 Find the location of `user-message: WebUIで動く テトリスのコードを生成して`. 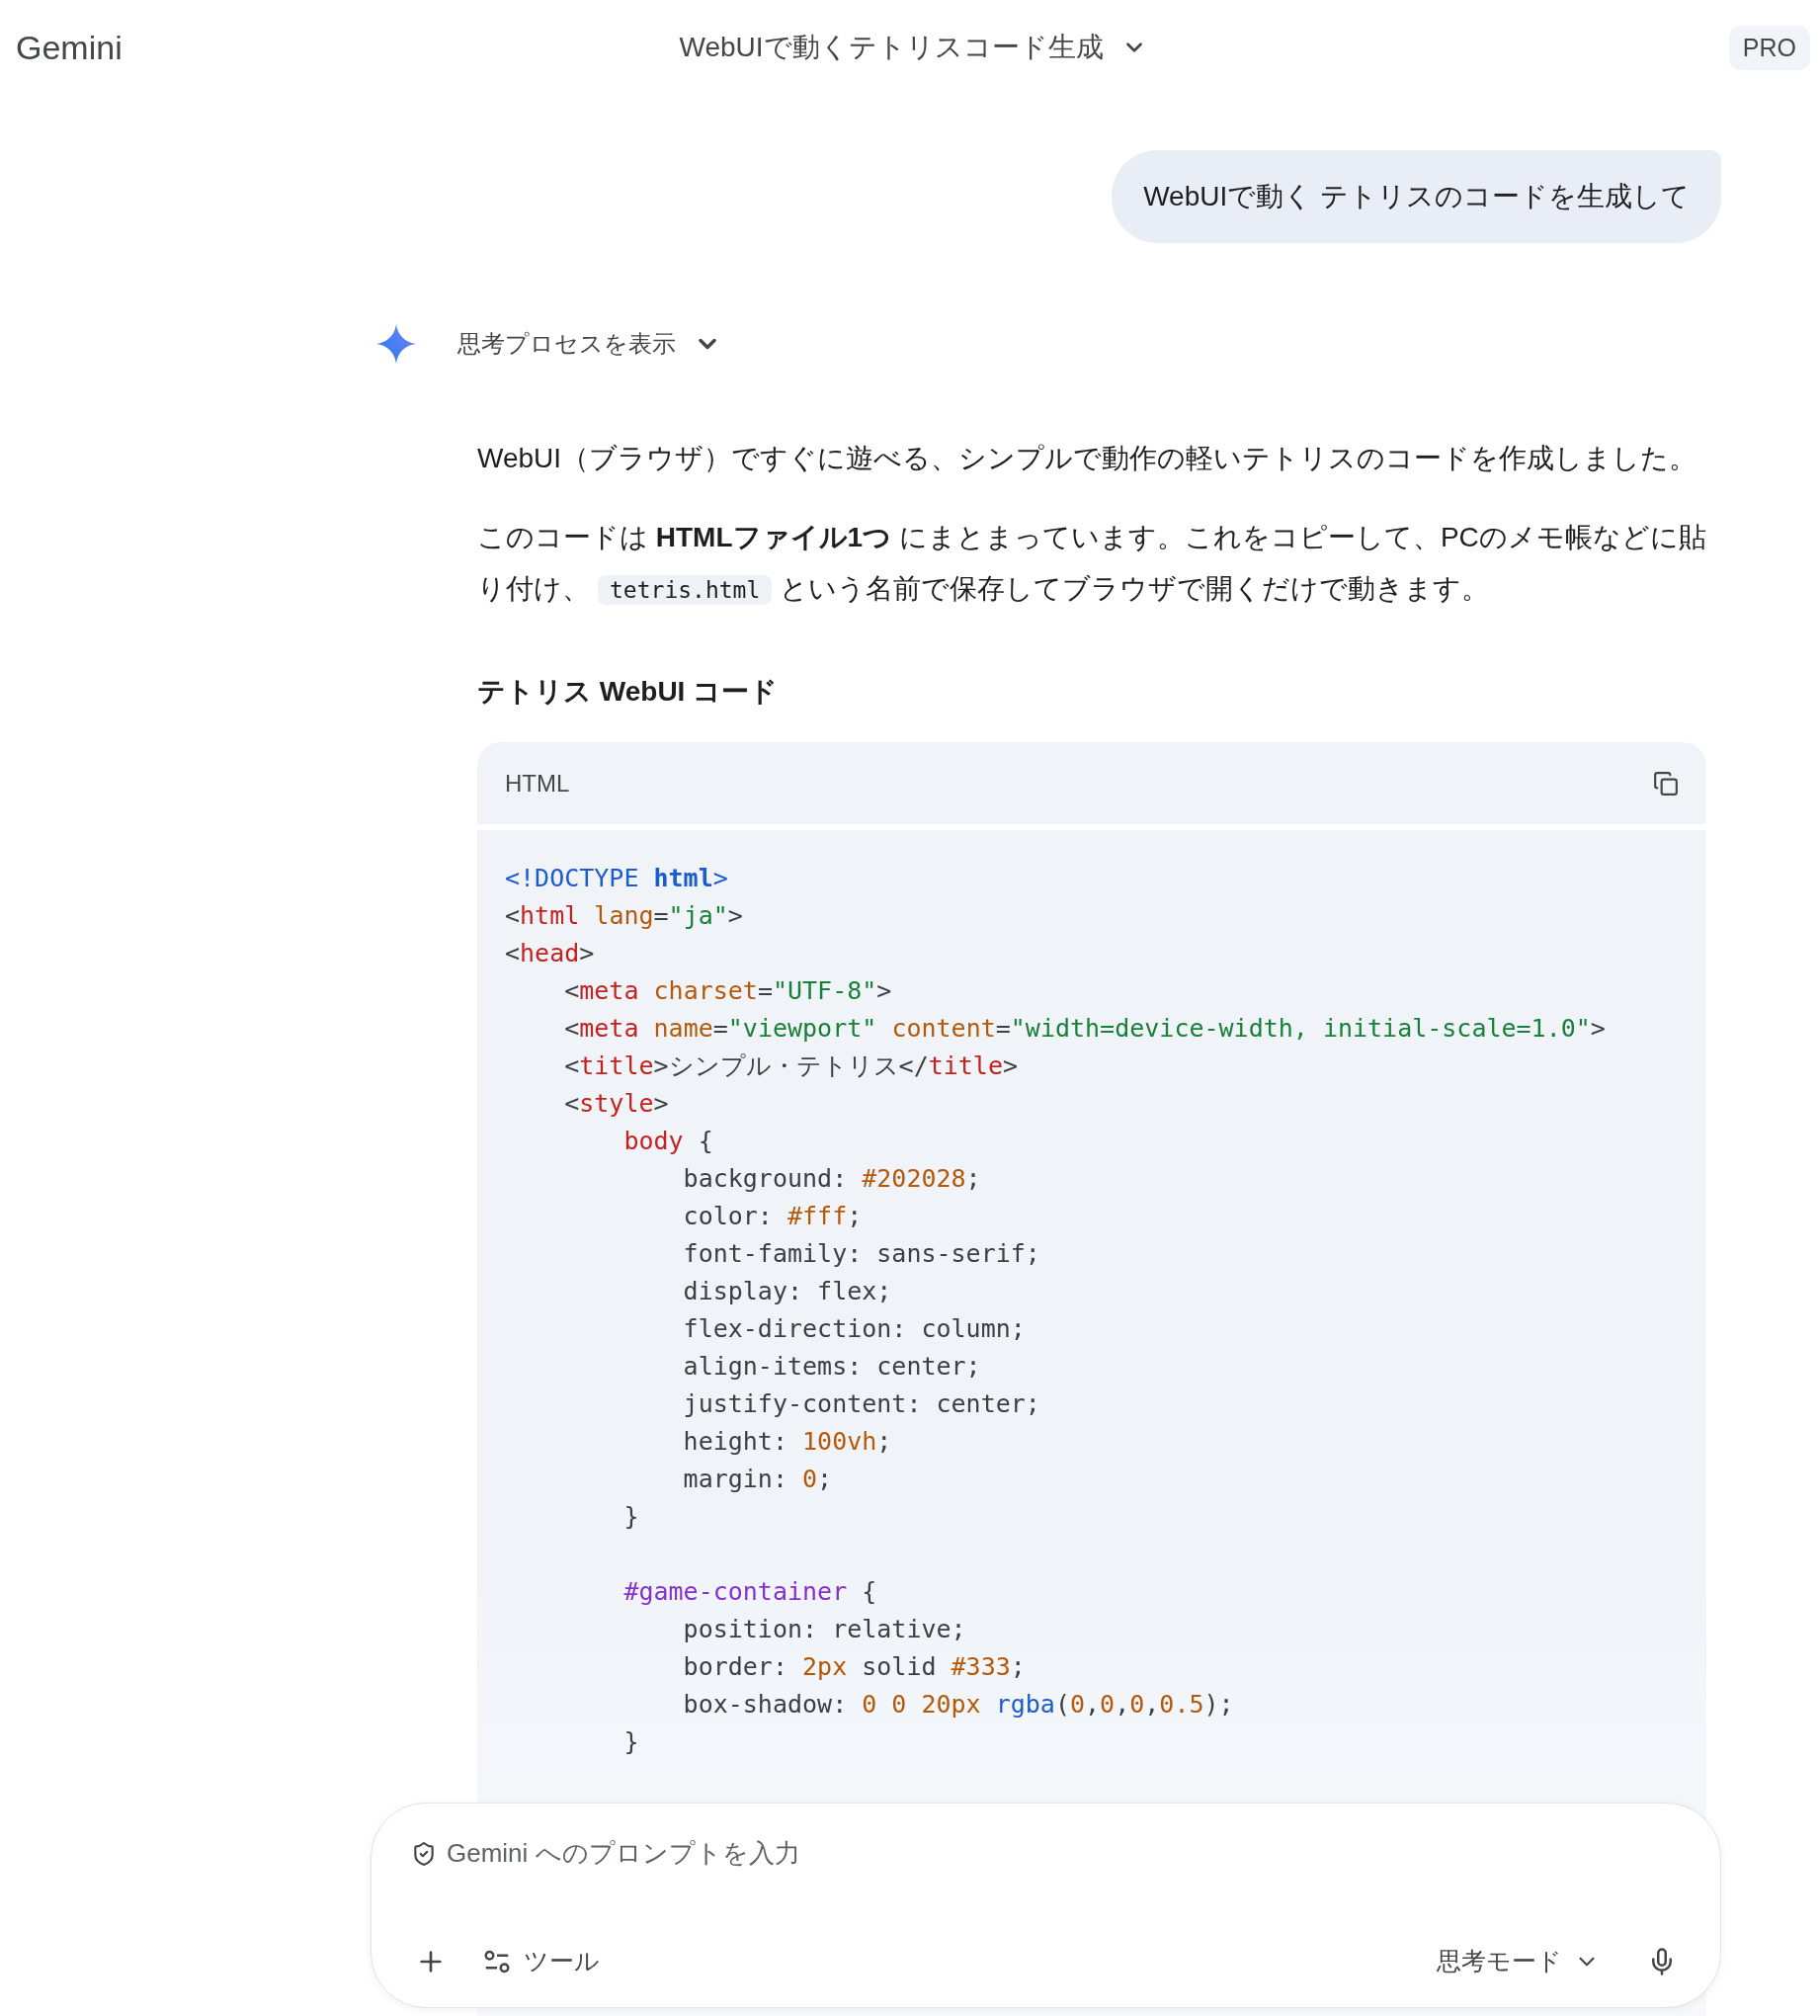

user-message: WebUIで動く テトリスのコードを生成して is located at coordinates (1416, 196).